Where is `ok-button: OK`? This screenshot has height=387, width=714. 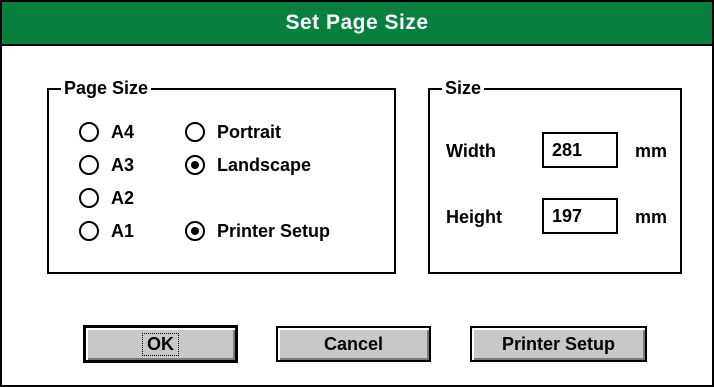
ok-button: OK is located at coordinates (160, 344).